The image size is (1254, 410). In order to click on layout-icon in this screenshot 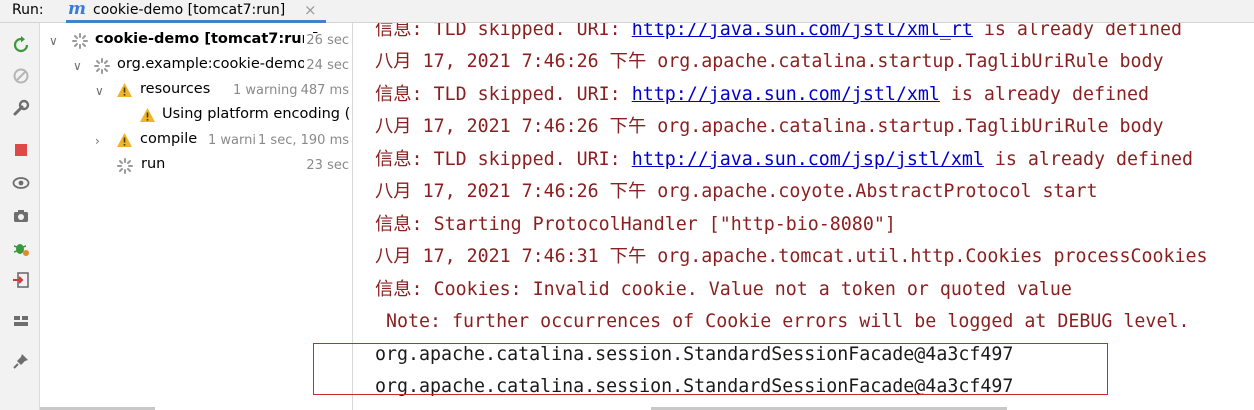, I will do `click(21, 321)`.